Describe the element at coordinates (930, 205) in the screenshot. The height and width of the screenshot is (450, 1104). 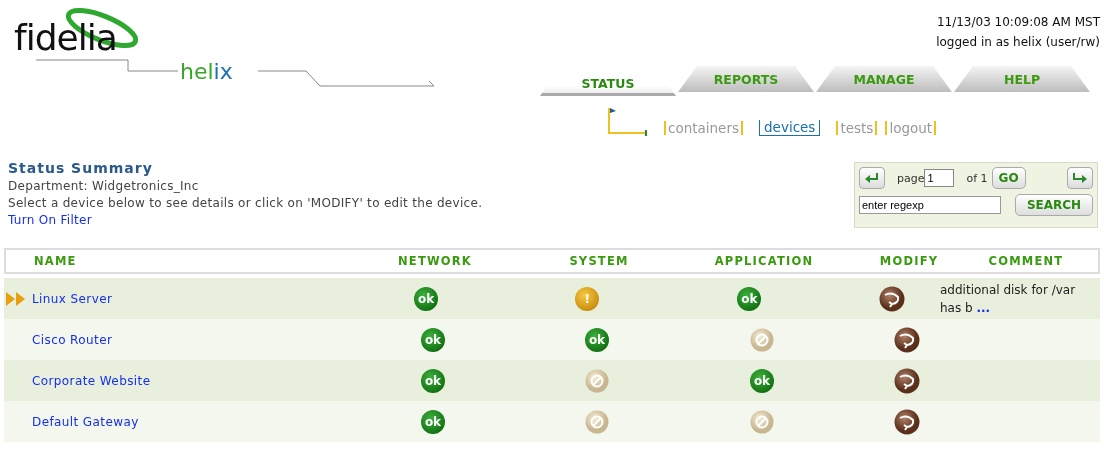
I see `search-field: enter regexp` at that location.